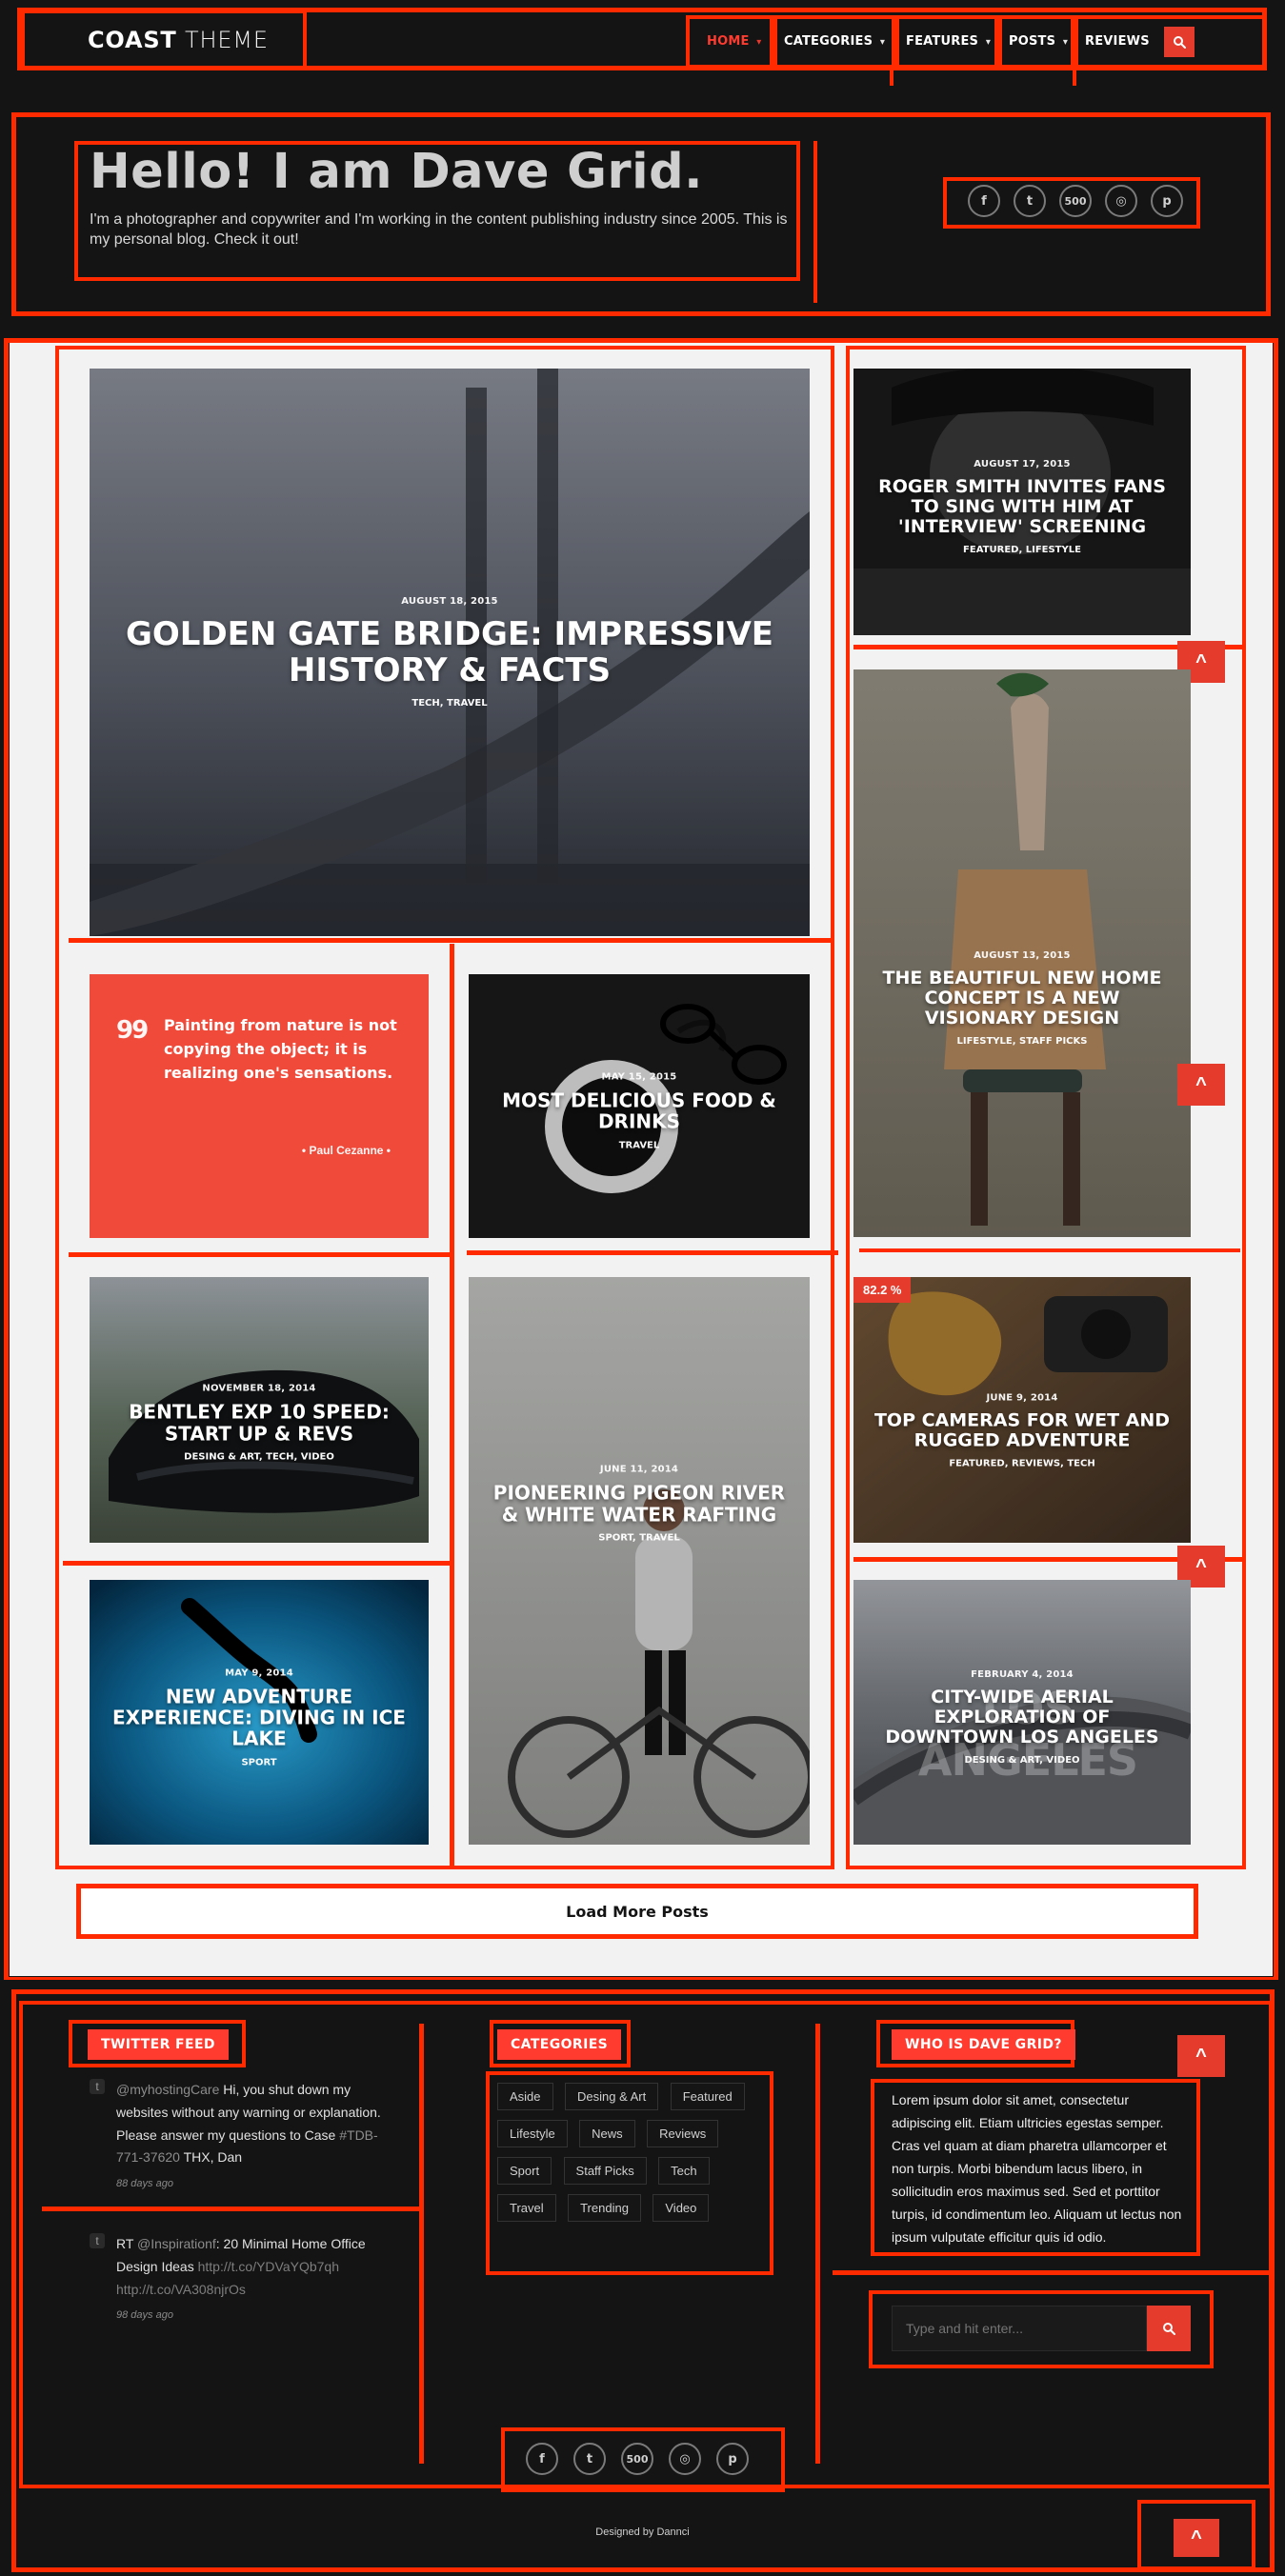 The height and width of the screenshot is (2576, 1285). Describe the element at coordinates (144, 2184) in the screenshot. I see `tweet-time: 88 days ago` at that location.